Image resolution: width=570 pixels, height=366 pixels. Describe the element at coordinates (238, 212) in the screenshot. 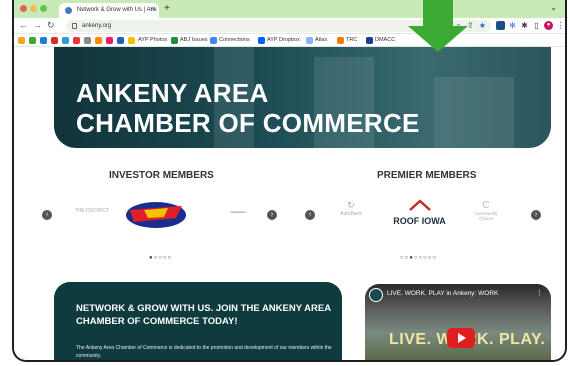

I see `investor-logo-faint: ▬▬▬` at that location.